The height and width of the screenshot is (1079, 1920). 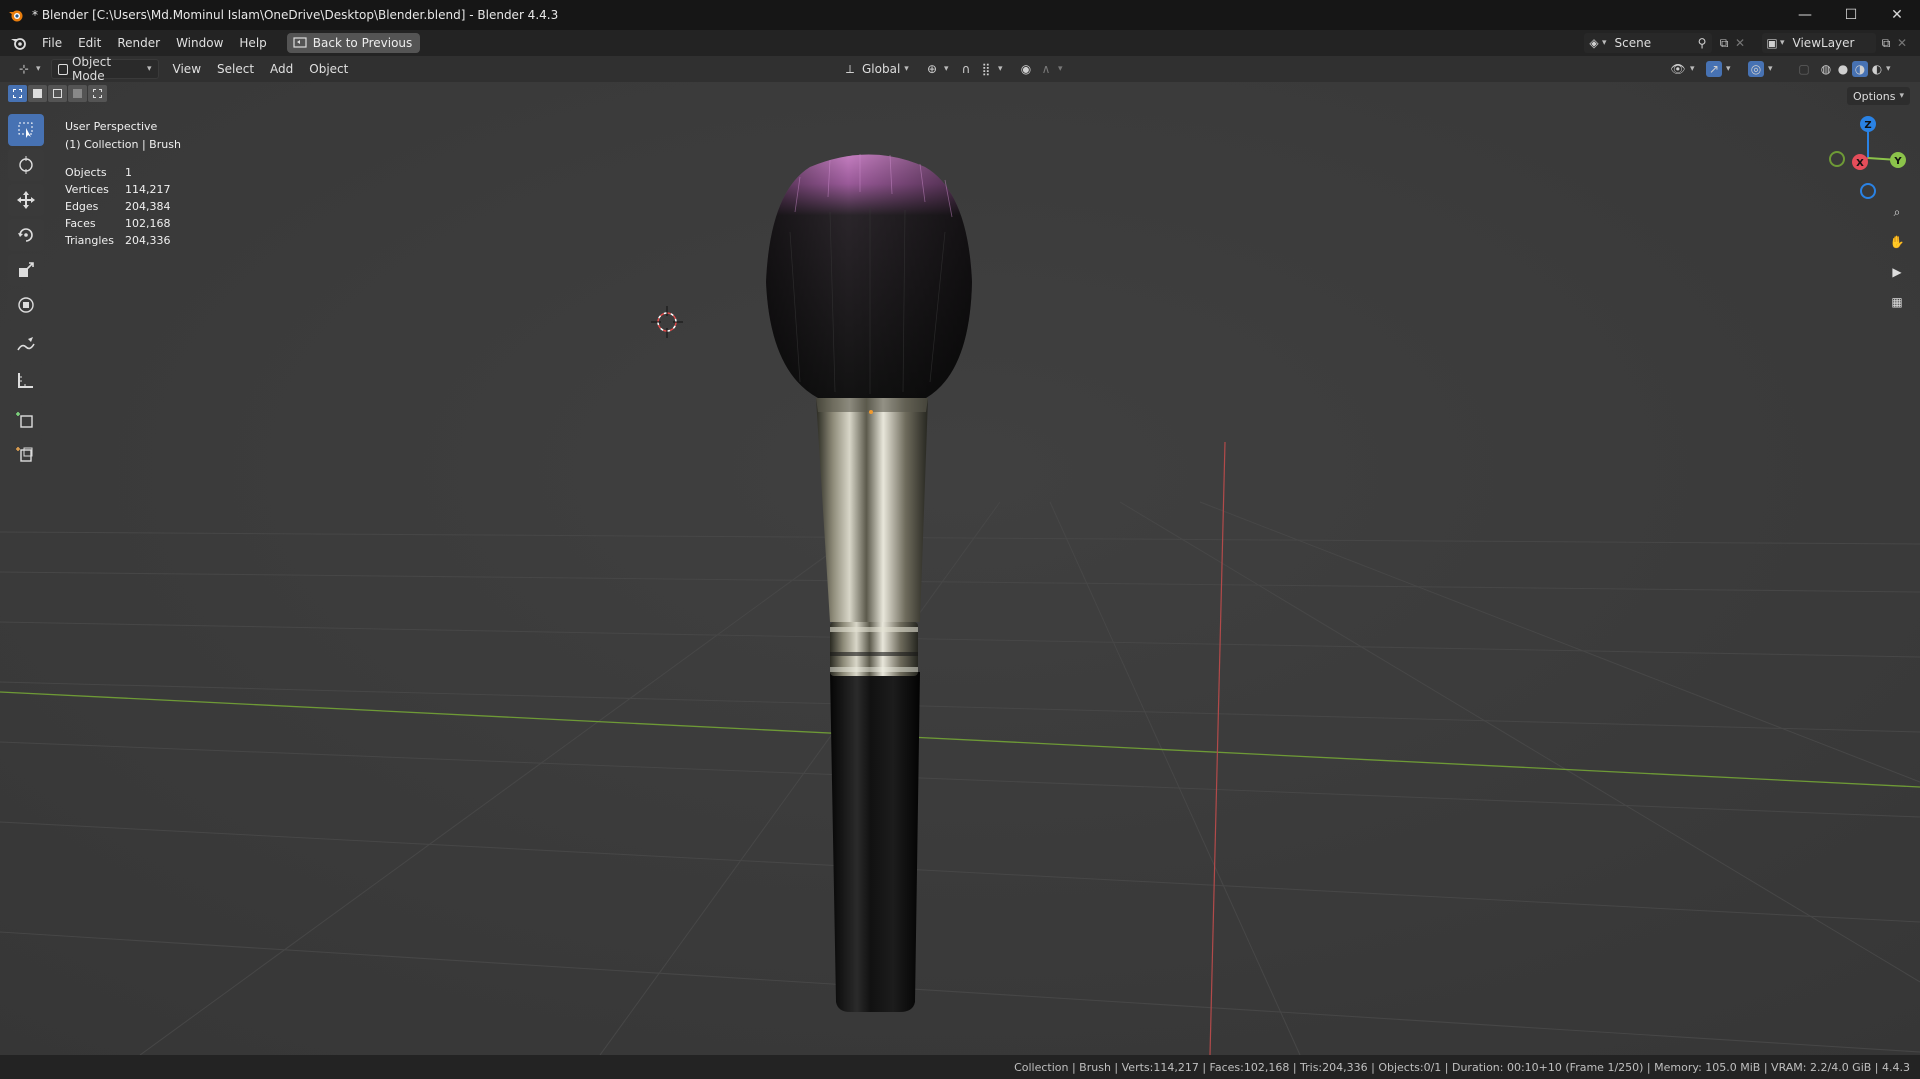 I want to click on viewlayer-name: ViewLayer, so click(x=1823, y=43).